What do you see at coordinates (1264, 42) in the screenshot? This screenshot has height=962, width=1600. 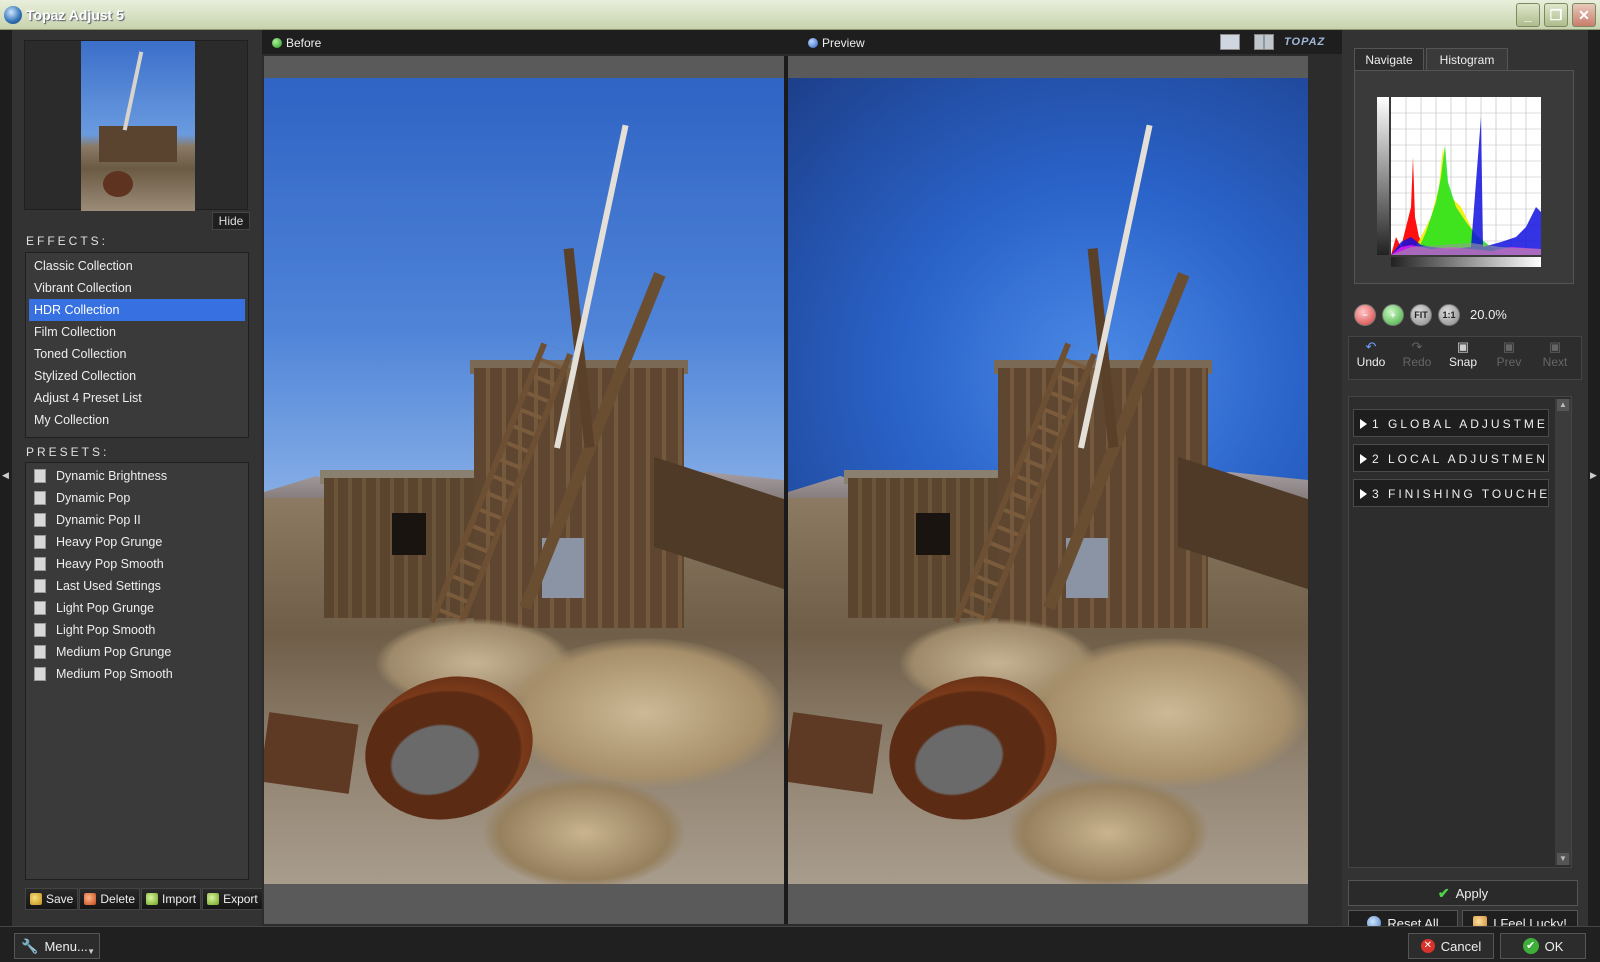 I see `split-view-icon` at bounding box center [1264, 42].